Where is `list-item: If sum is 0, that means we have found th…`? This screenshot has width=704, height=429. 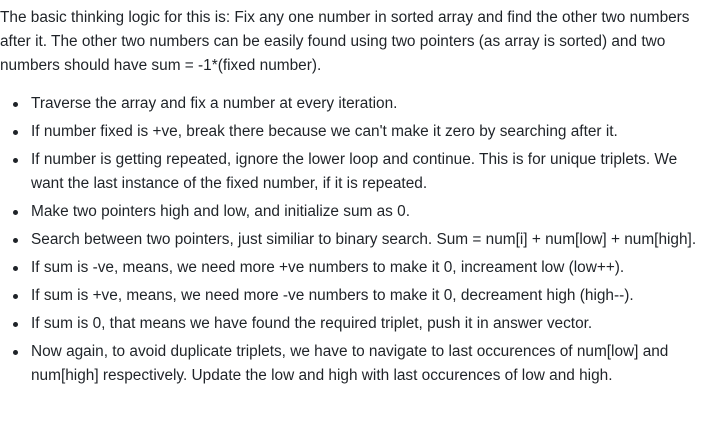 list-item: If sum is 0, that means we have found th… is located at coordinates (352, 324).